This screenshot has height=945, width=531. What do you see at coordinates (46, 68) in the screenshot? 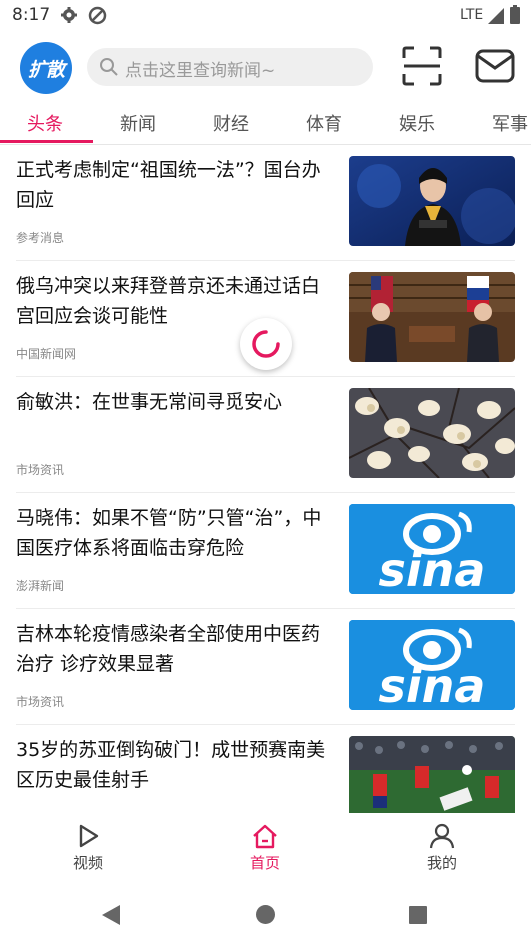
I see `app-logo: 扩散` at bounding box center [46, 68].